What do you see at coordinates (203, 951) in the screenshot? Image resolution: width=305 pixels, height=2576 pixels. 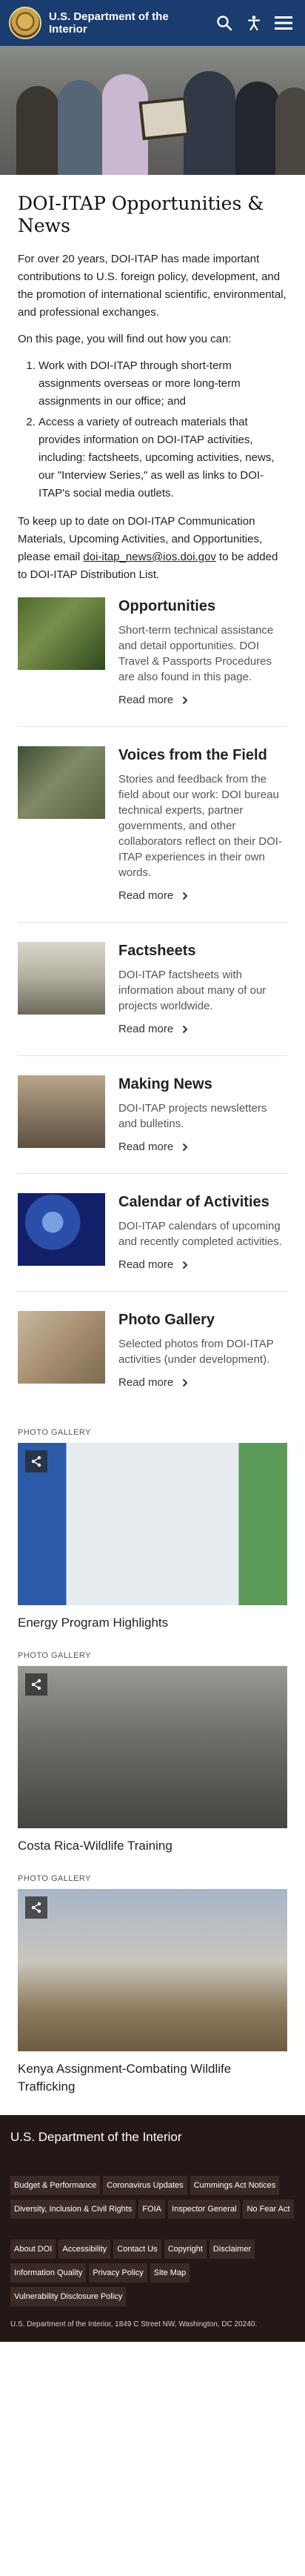 I see `card-title: Factsheets` at bounding box center [203, 951].